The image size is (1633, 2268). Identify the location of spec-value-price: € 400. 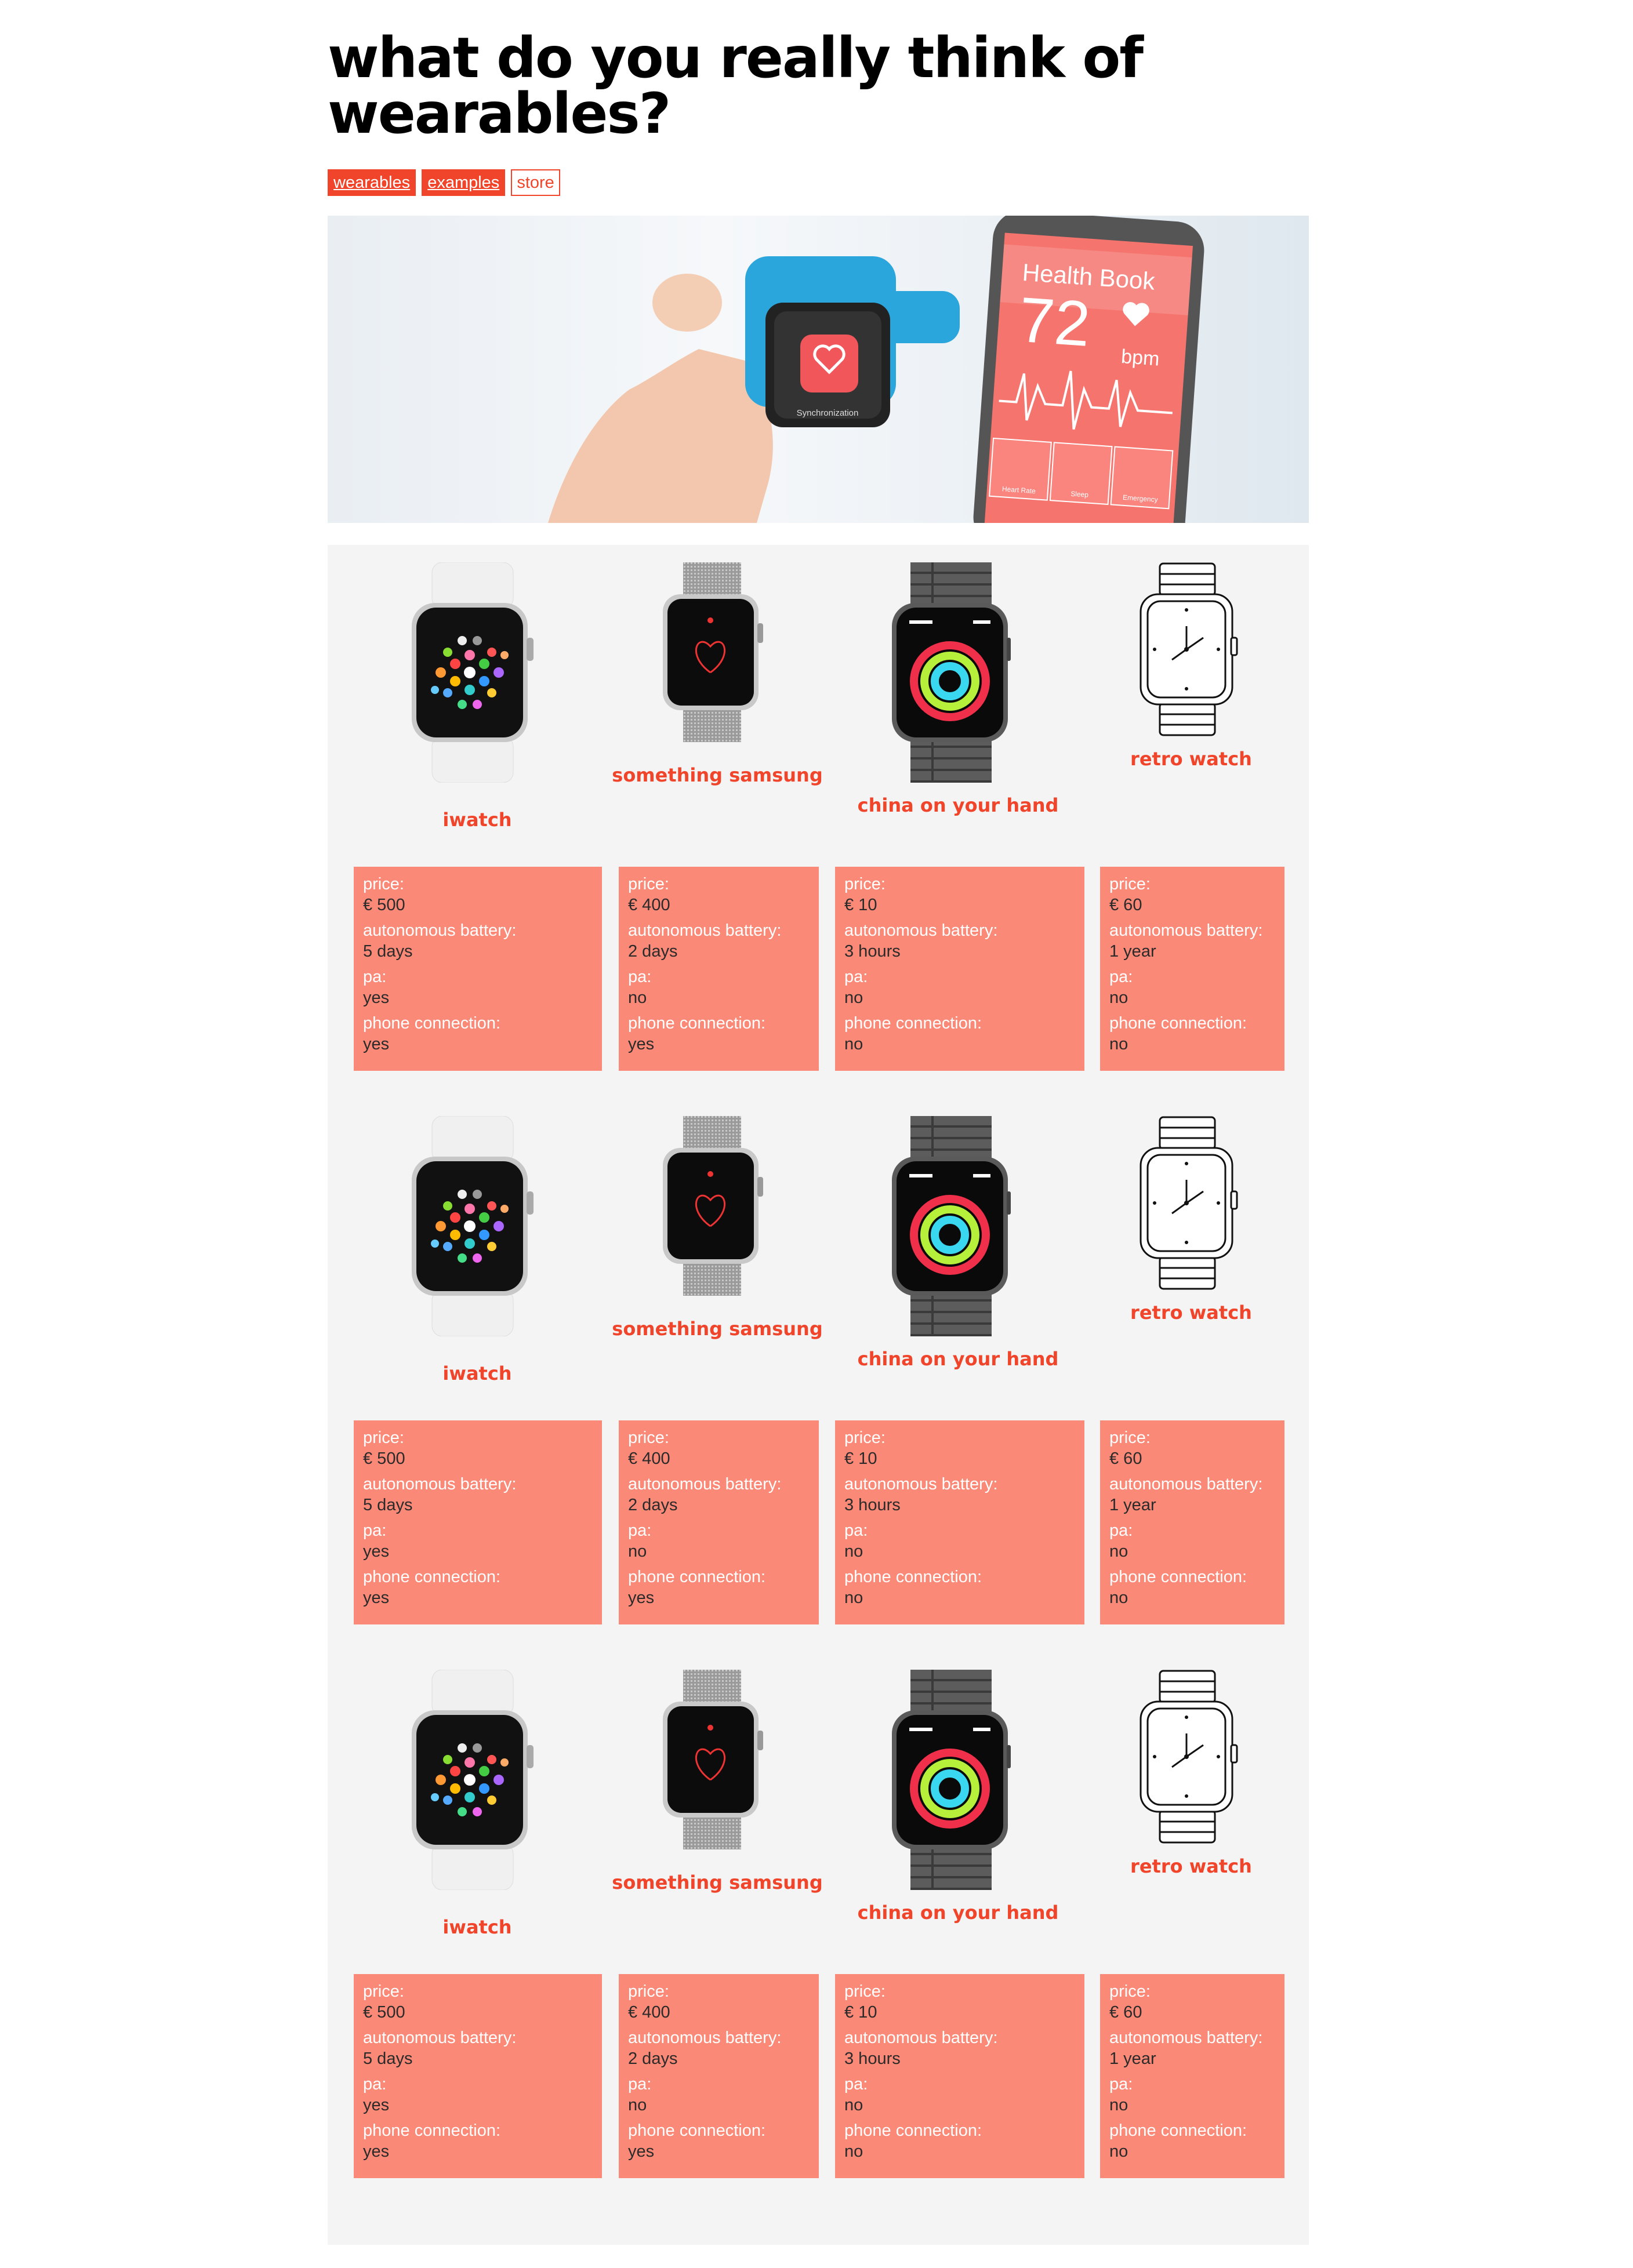
(649, 1458).